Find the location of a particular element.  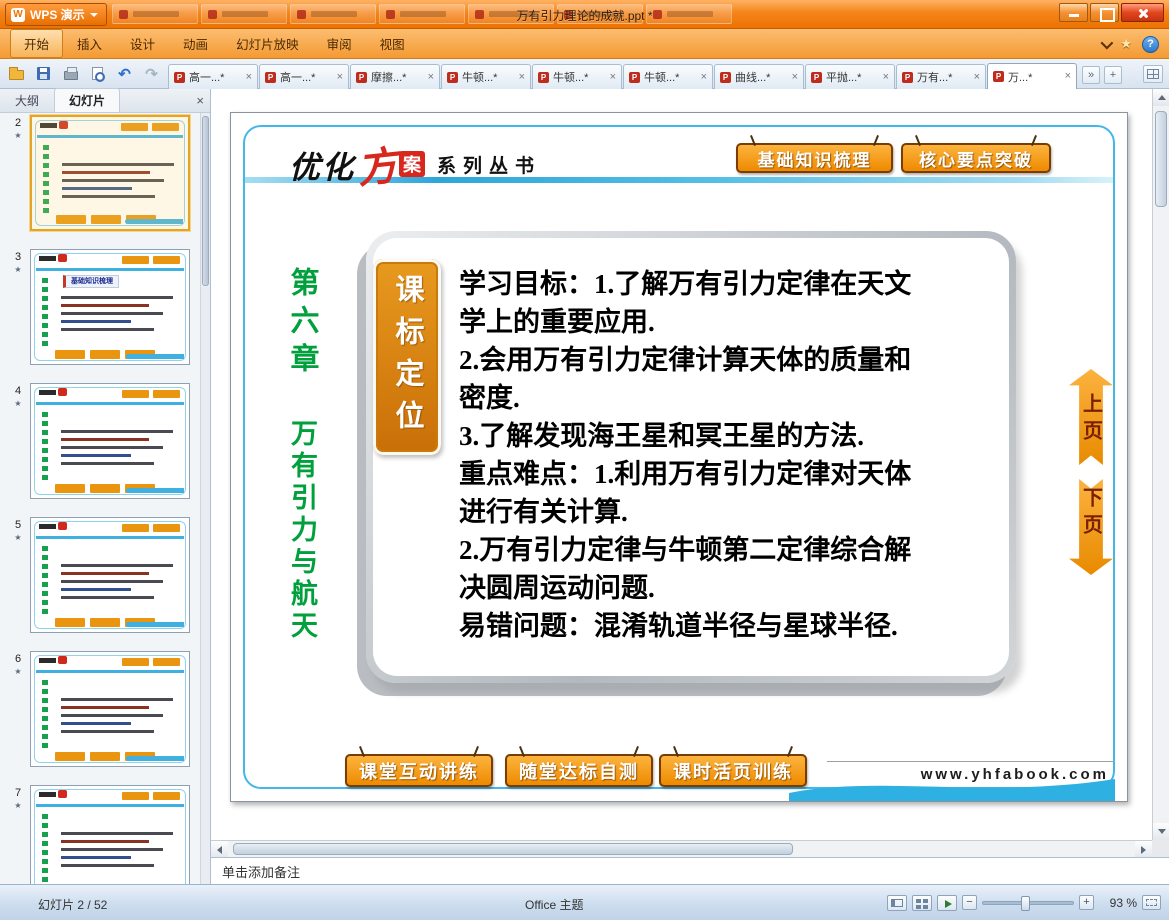

panel-close-icon: × is located at coordinates (200, 100).